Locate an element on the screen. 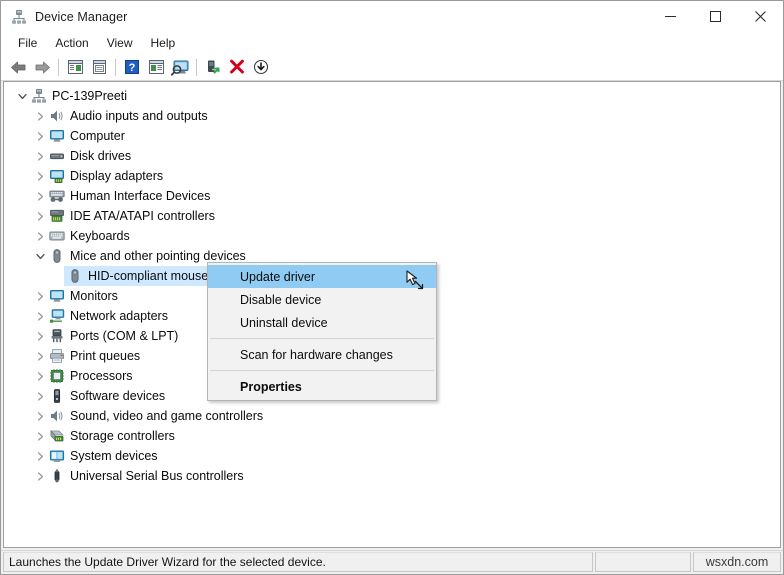  speaker-icon is located at coordinates (57, 416).